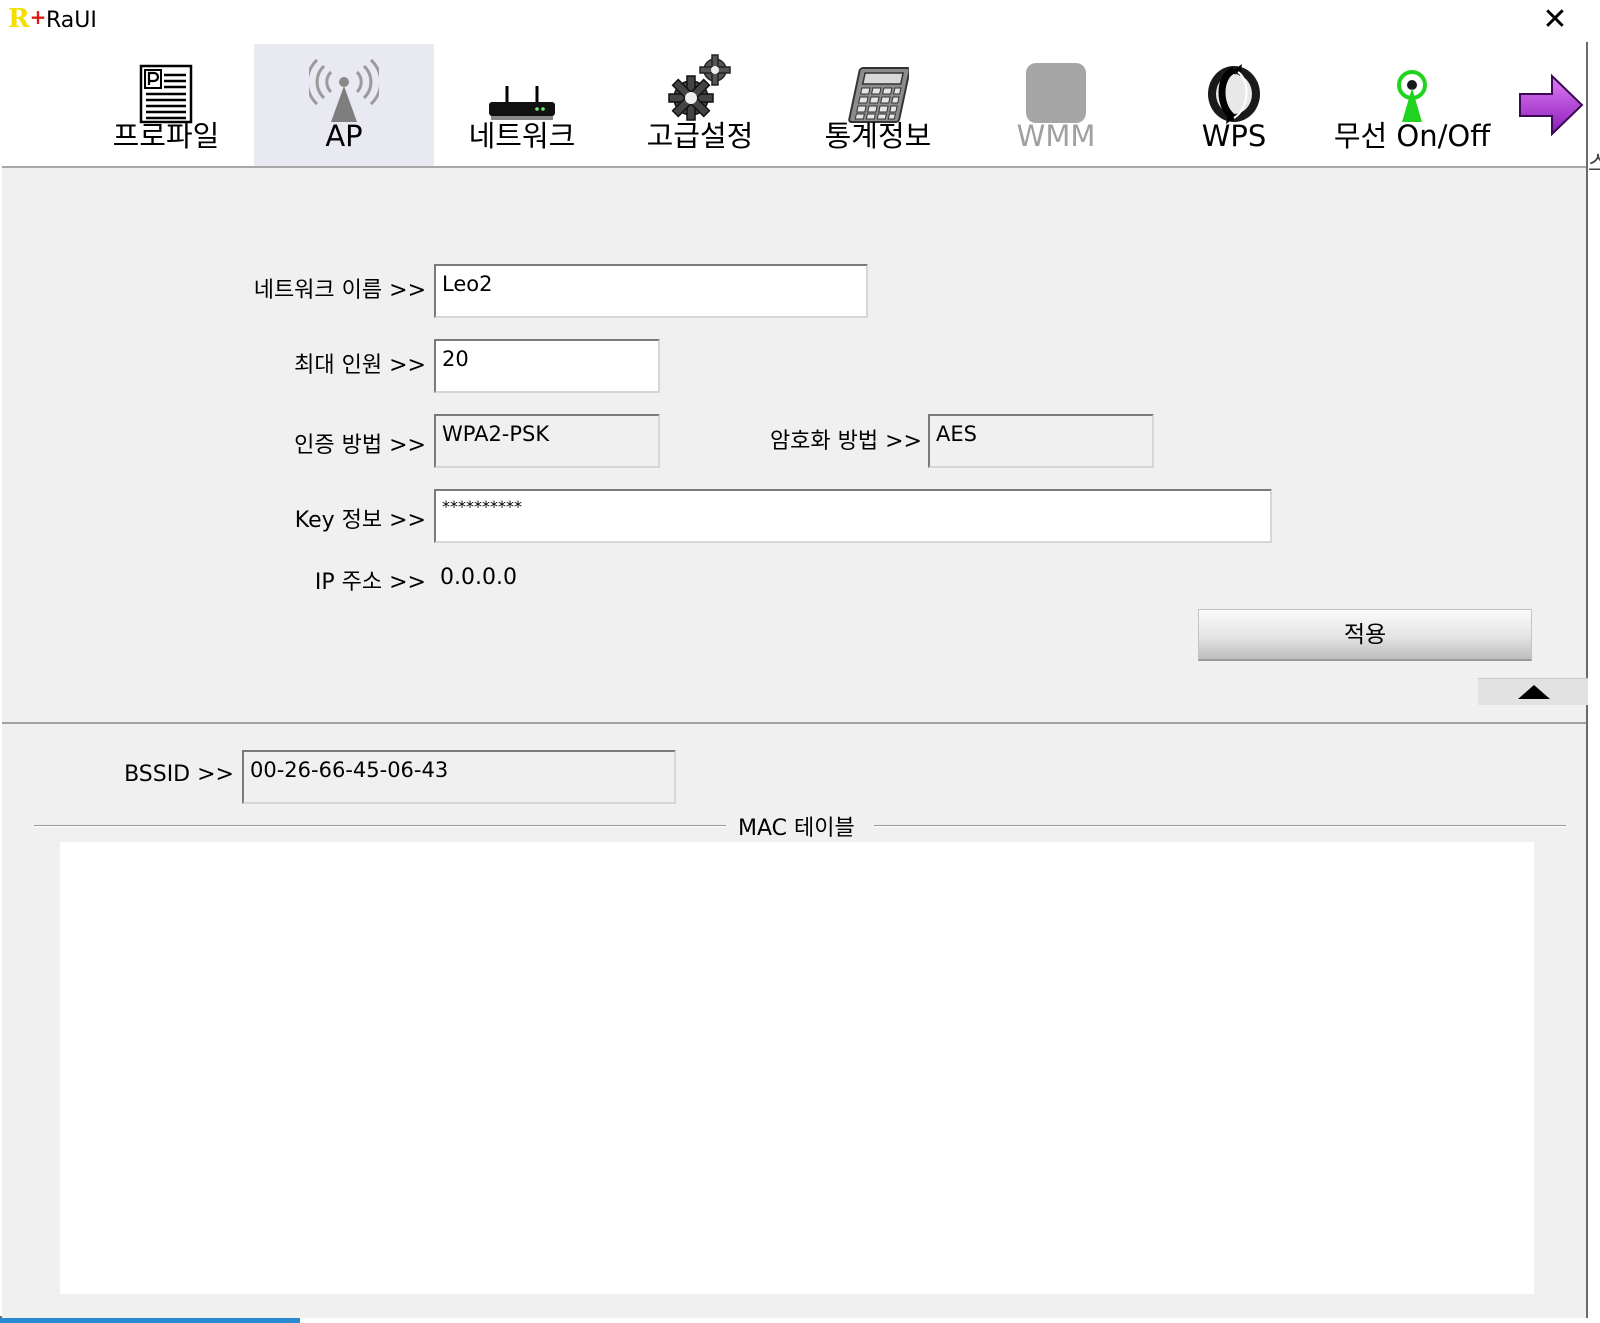 The height and width of the screenshot is (1323, 1600). I want to click on toolbar-statistics: 통계정보, so click(878, 105).